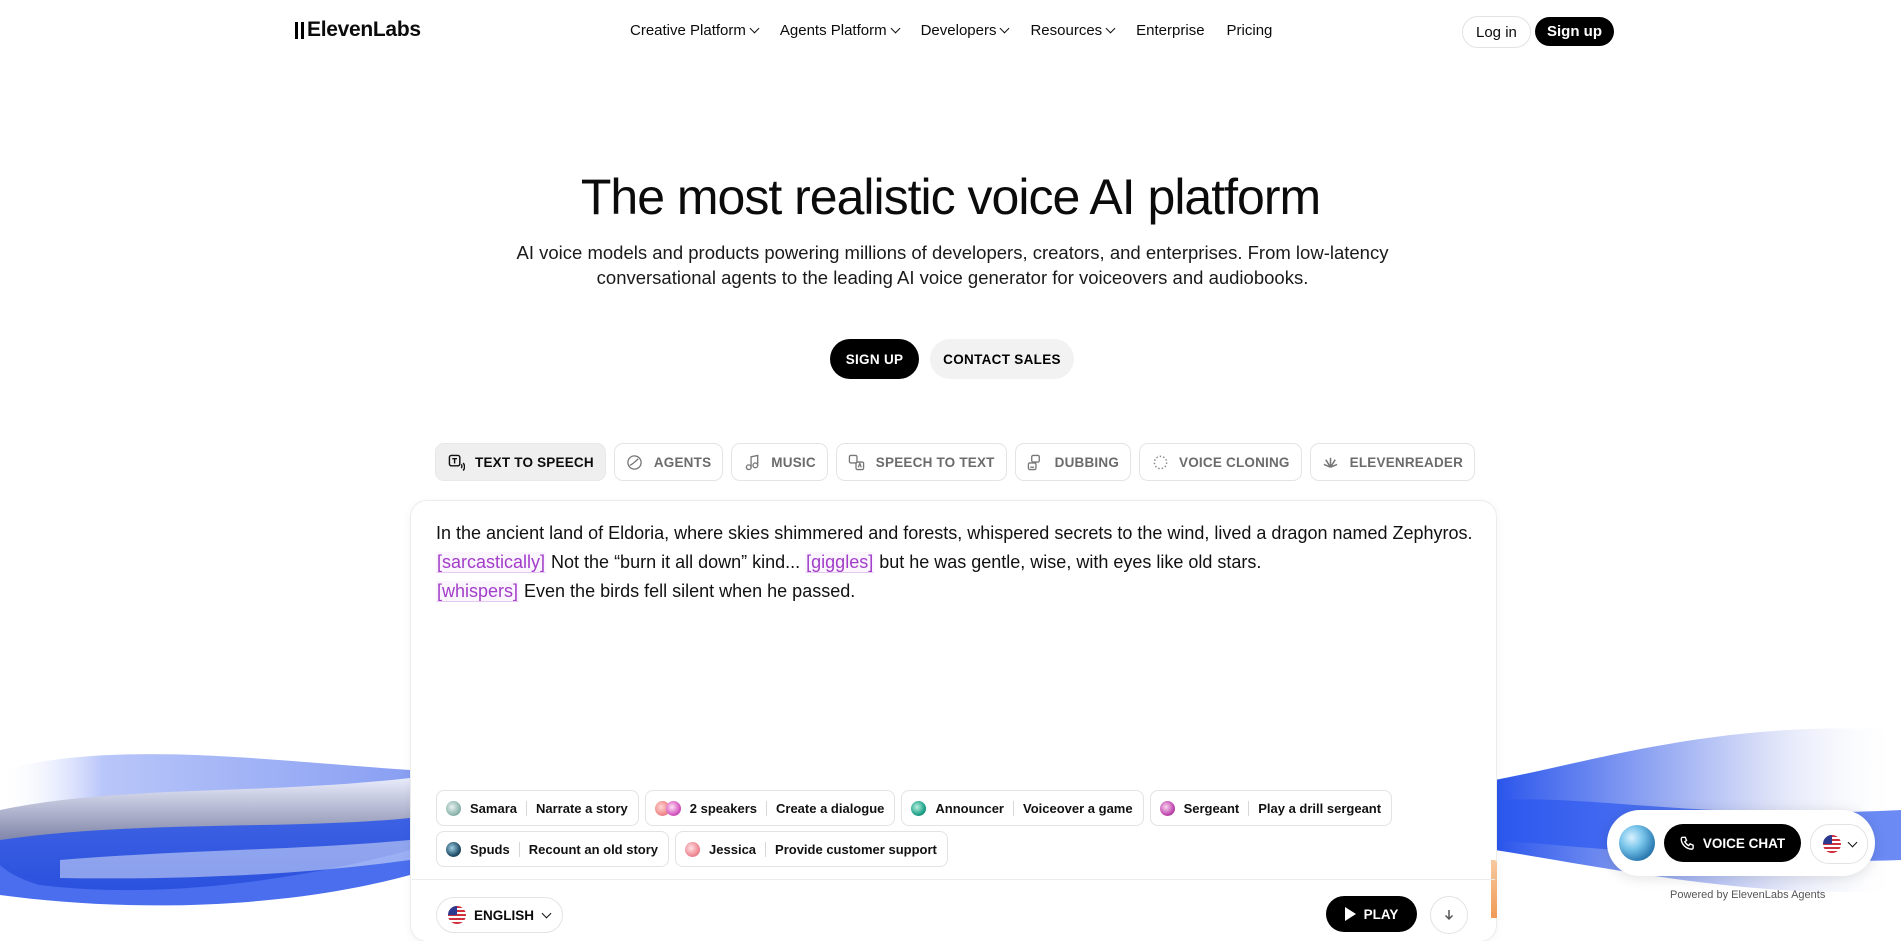 The height and width of the screenshot is (941, 1901). Describe the element at coordinates (537, 808) in the screenshot. I see `preset-samara: Samara Narrate a story` at that location.